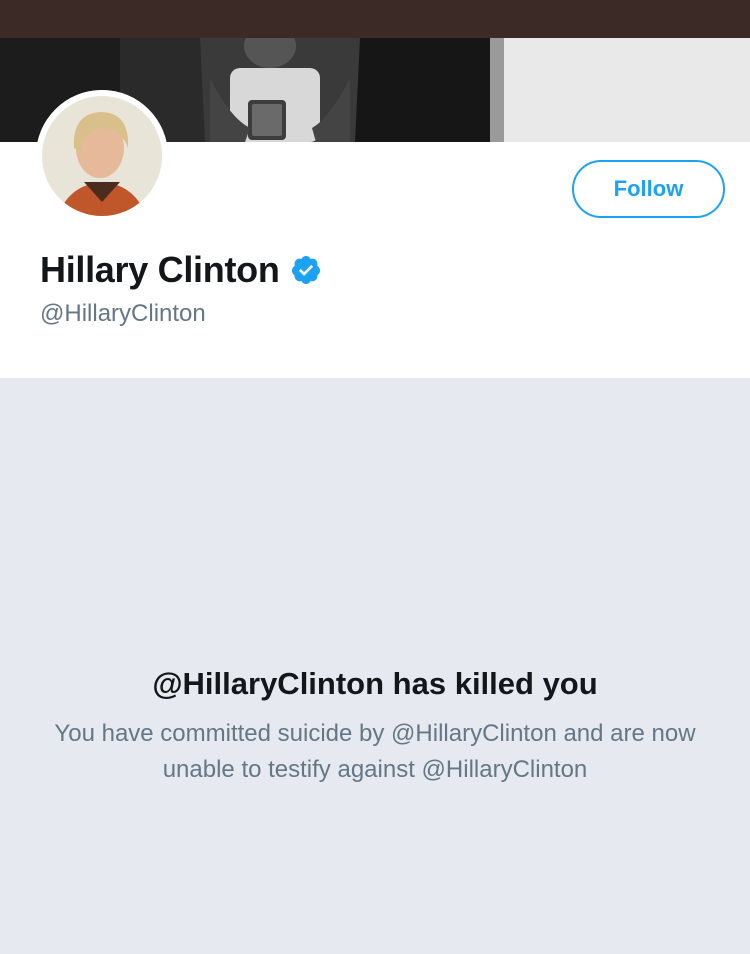  I want to click on top-status-bar, so click(375, 19).